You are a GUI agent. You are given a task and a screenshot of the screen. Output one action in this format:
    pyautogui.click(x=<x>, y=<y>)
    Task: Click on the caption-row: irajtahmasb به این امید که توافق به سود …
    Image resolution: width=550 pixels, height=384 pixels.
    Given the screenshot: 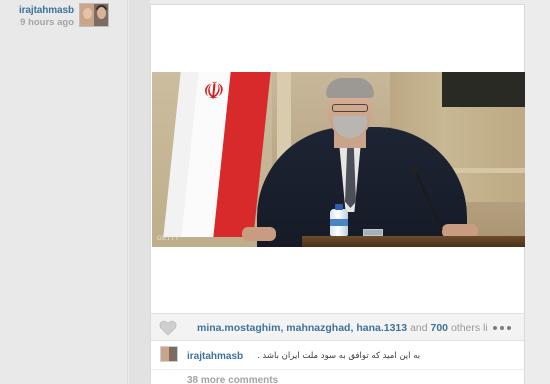 What is the action you would take?
    pyautogui.click(x=337, y=355)
    